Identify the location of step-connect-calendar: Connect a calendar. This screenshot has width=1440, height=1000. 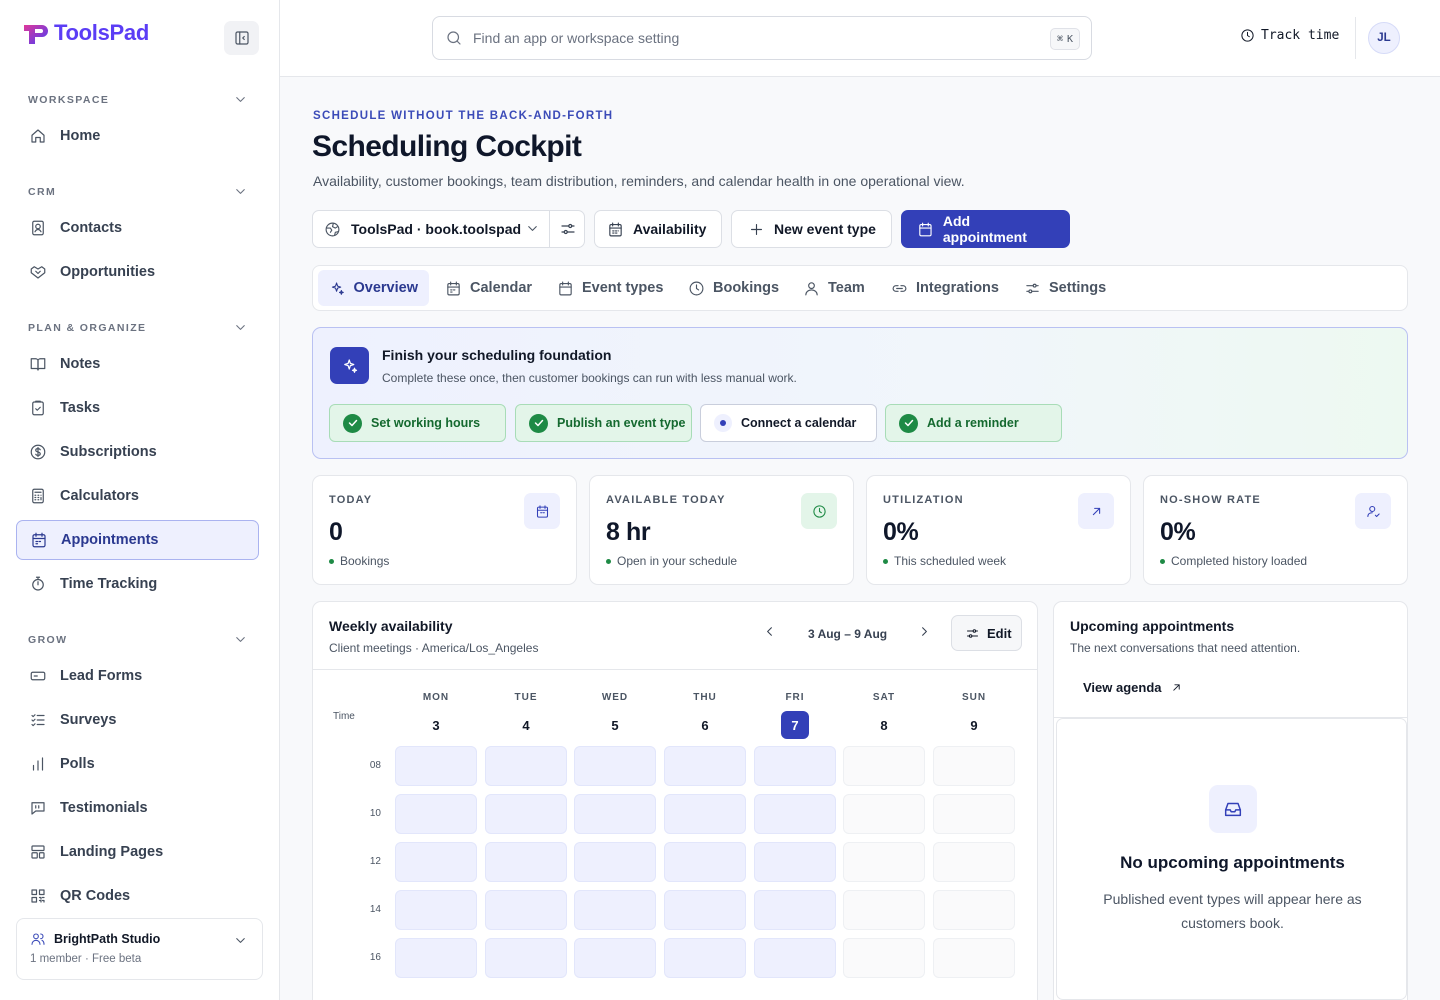
(788, 423).